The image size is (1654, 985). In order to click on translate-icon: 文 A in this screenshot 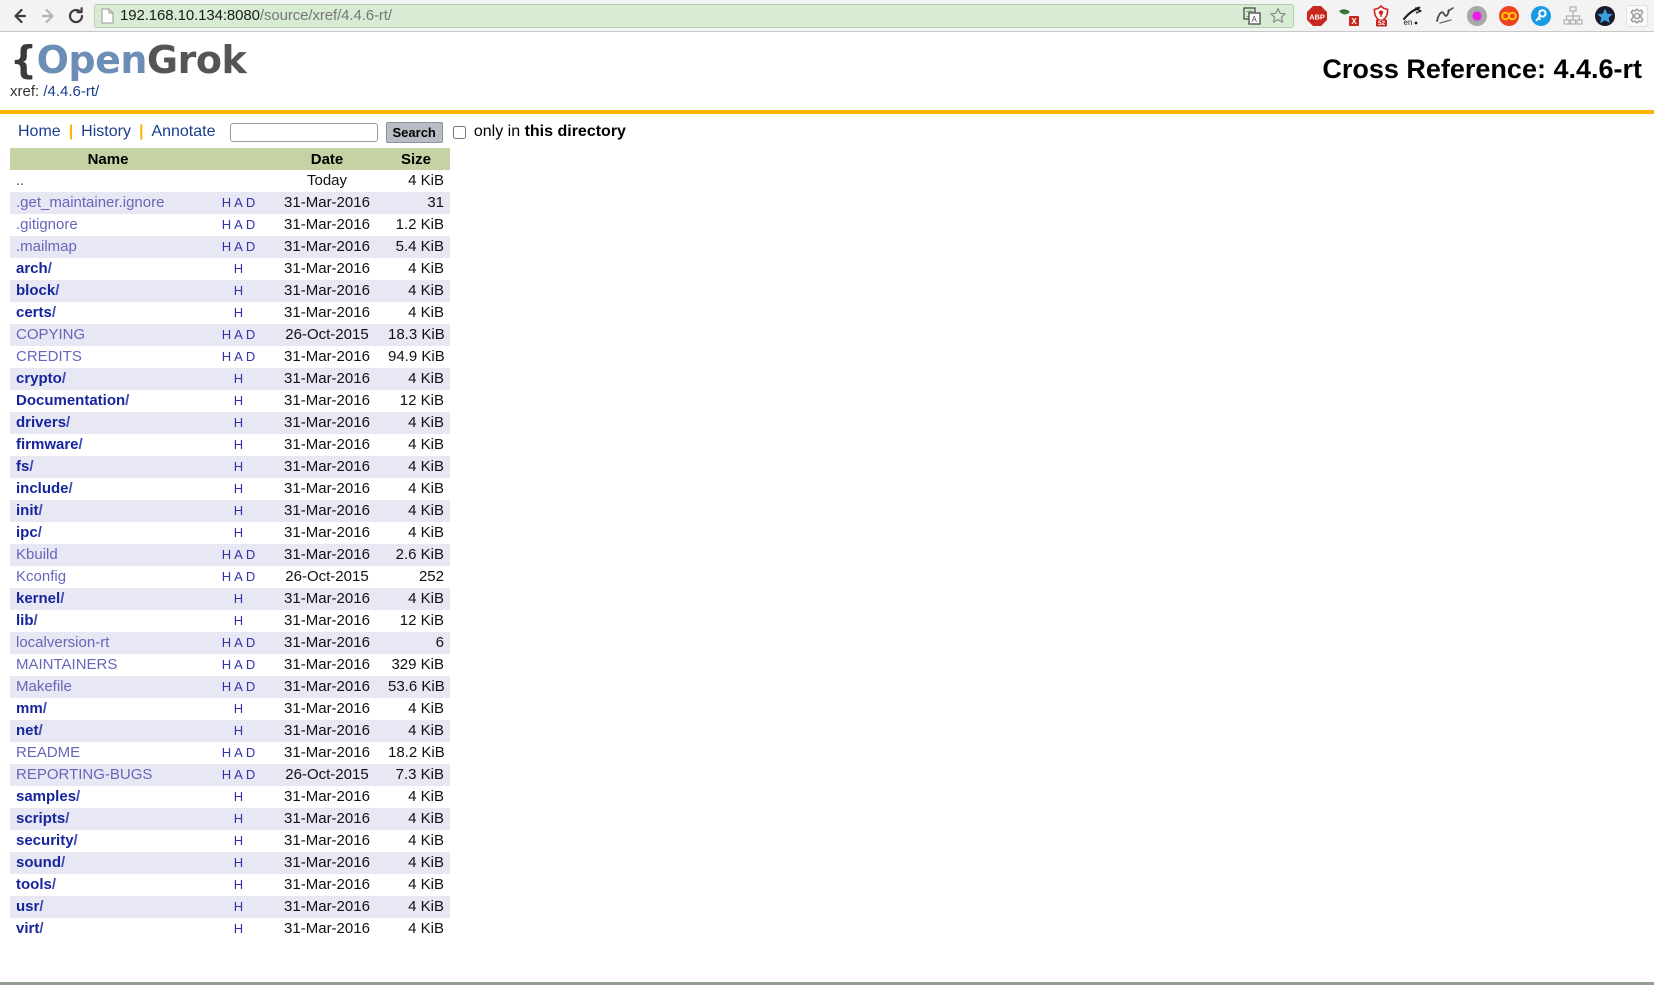, I will do `click(1252, 15)`.